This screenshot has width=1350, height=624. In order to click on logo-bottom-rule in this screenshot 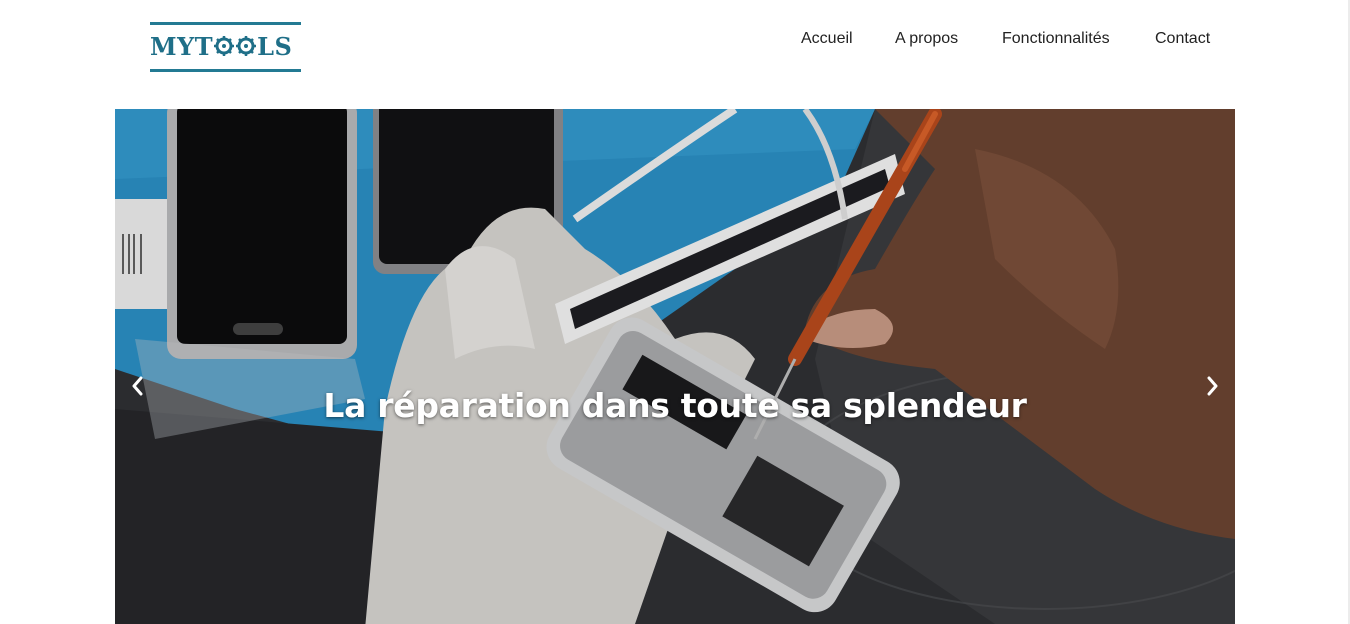, I will do `click(225, 70)`.